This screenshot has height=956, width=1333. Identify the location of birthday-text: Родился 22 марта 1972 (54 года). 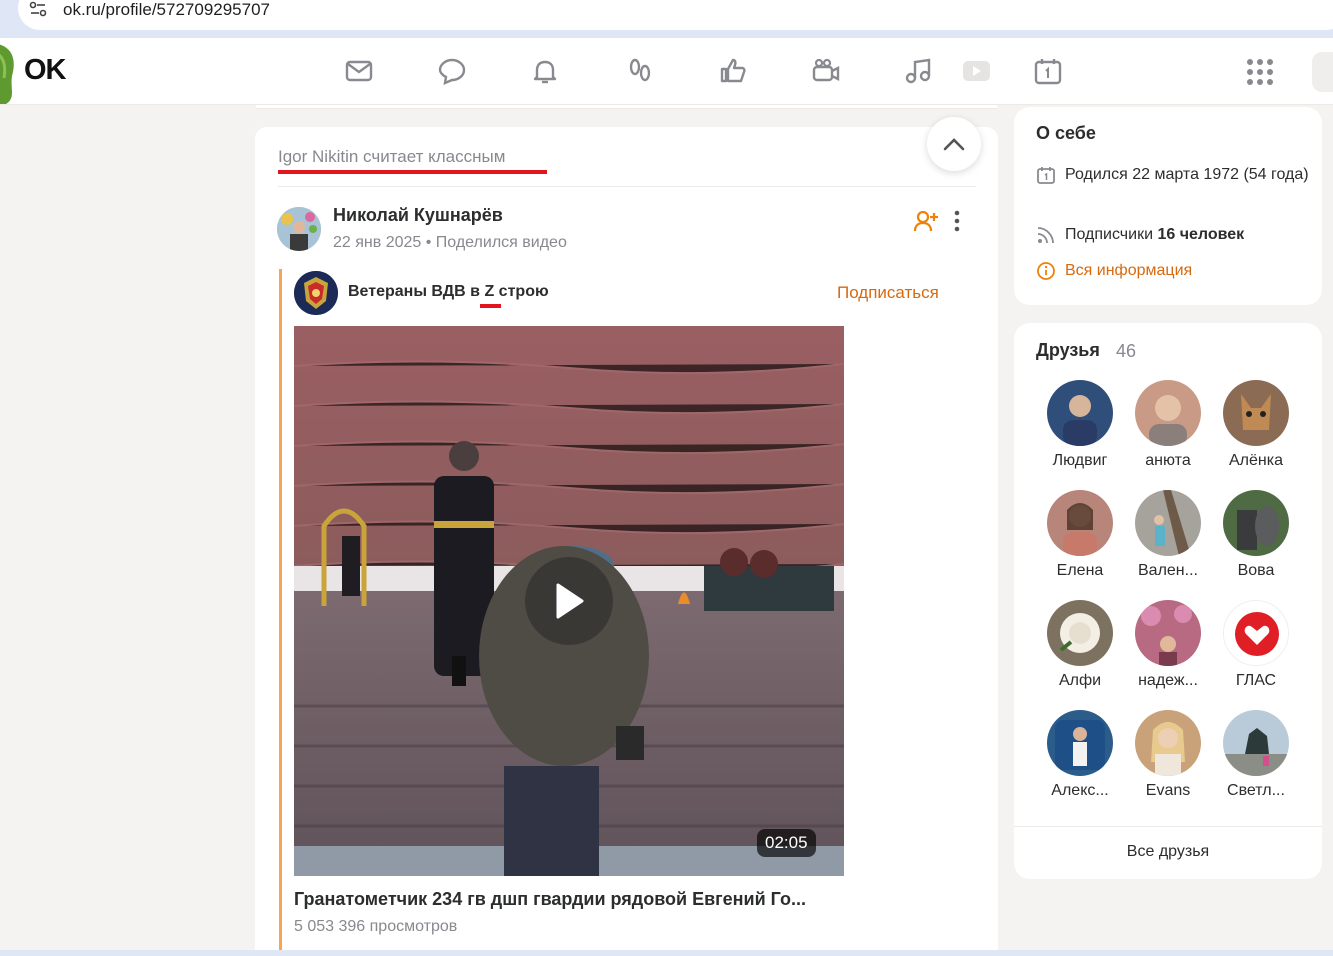
(1187, 174).